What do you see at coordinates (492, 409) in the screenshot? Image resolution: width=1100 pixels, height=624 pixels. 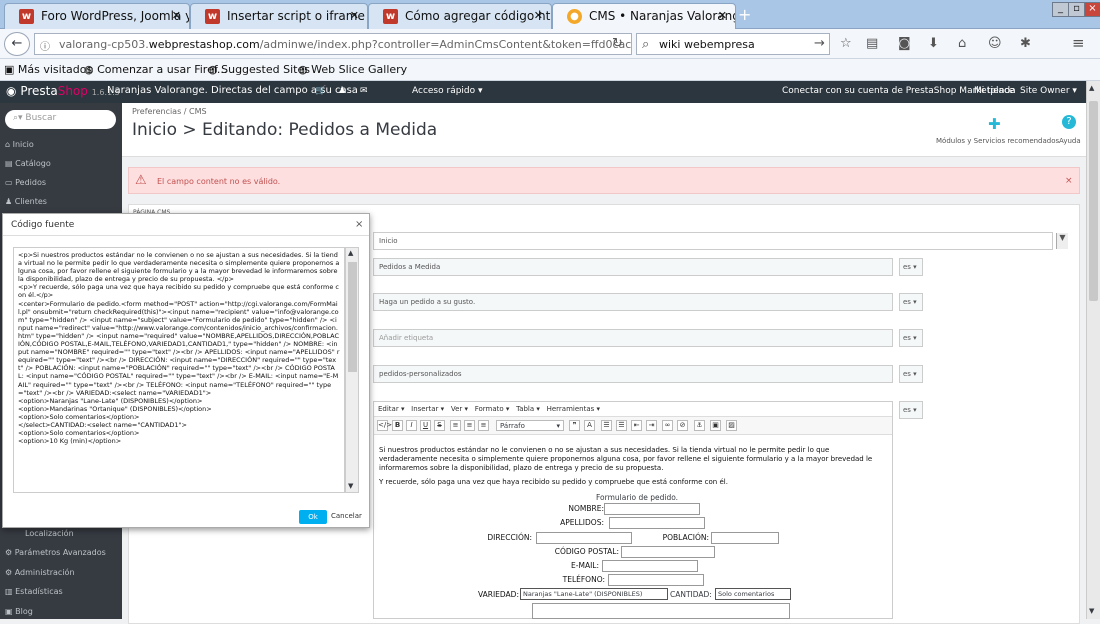 I see `menu-formato: Formato ▾` at bounding box center [492, 409].